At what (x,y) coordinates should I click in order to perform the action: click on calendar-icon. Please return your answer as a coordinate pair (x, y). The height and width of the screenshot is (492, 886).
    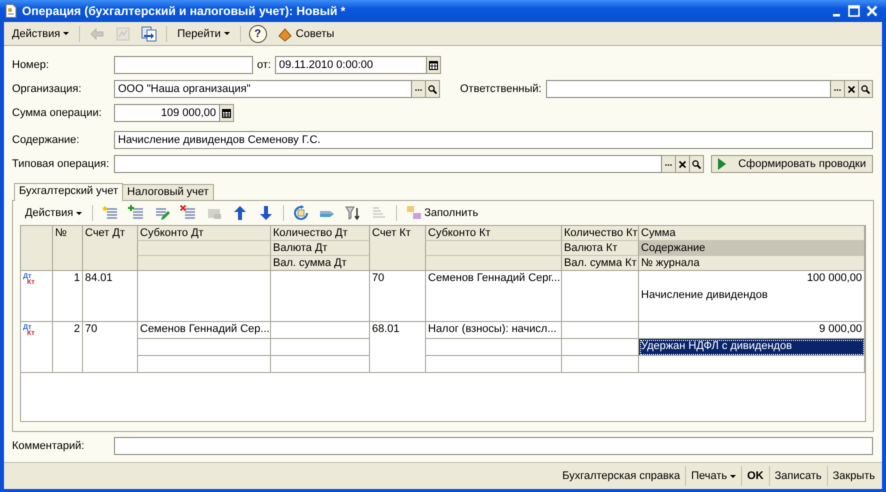
    Looking at the image, I should click on (433, 65).